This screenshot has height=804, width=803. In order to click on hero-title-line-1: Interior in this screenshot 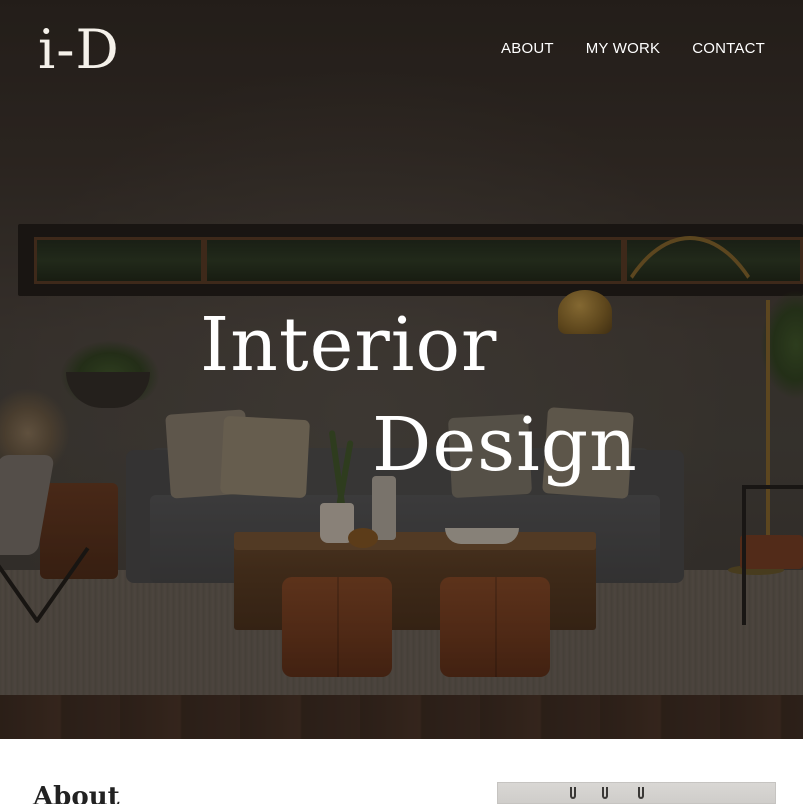, I will do `click(349, 345)`.